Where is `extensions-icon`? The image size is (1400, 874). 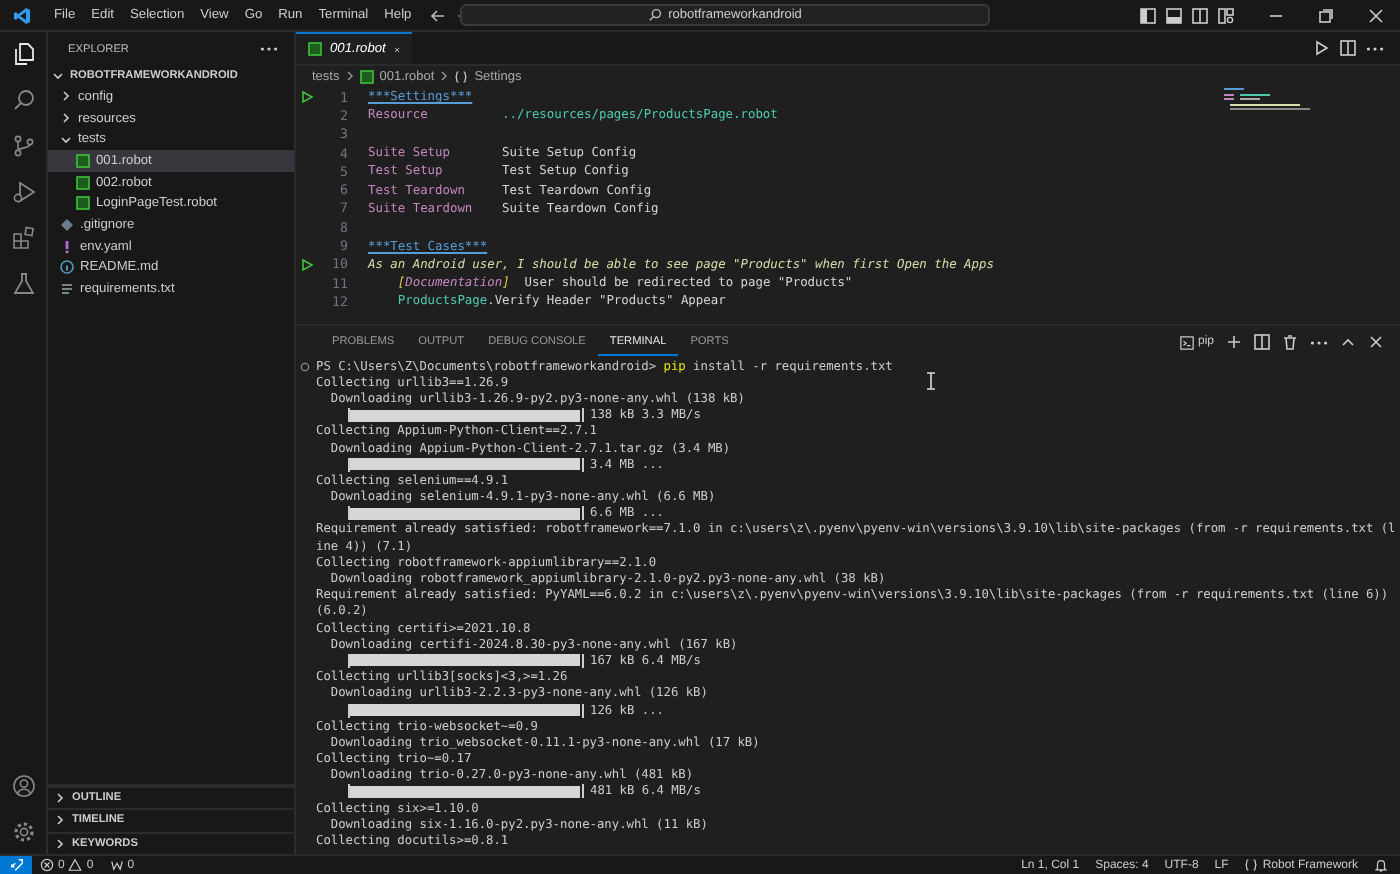
extensions-icon is located at coordinates (23, 238).